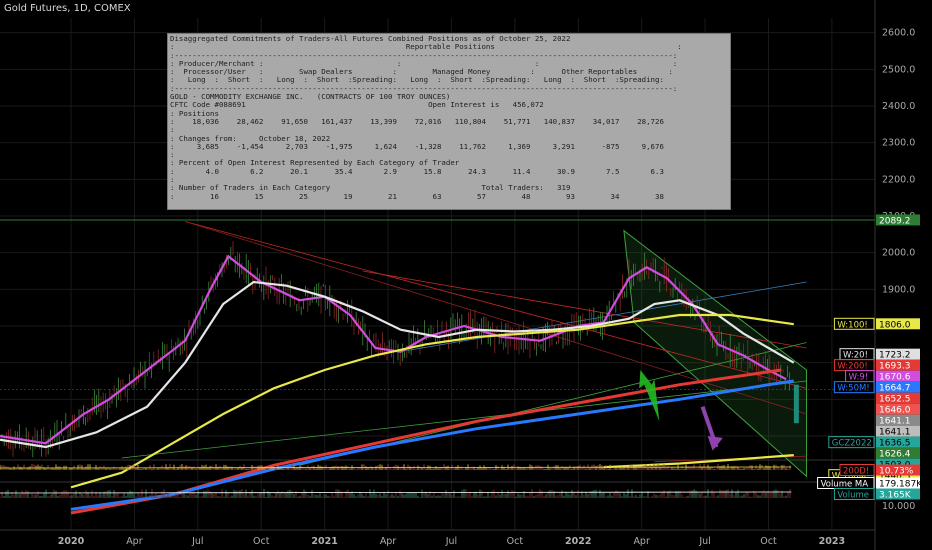 The height and width of the screenshot is (550, 932). I want to click on x-tick-label: 2023, so click(832, 541).